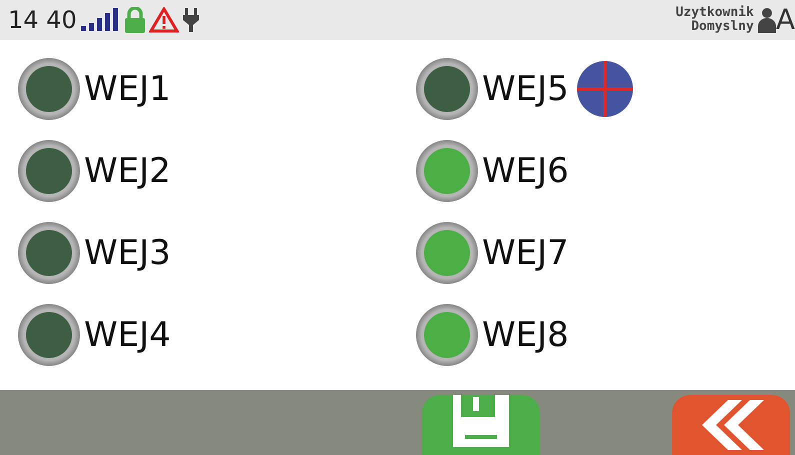 Image resolution: width=795 pixels, height=455 pixels. Describe the element at coordinates (100, 20) in the screenshot. I see `signal-icon` at that location.